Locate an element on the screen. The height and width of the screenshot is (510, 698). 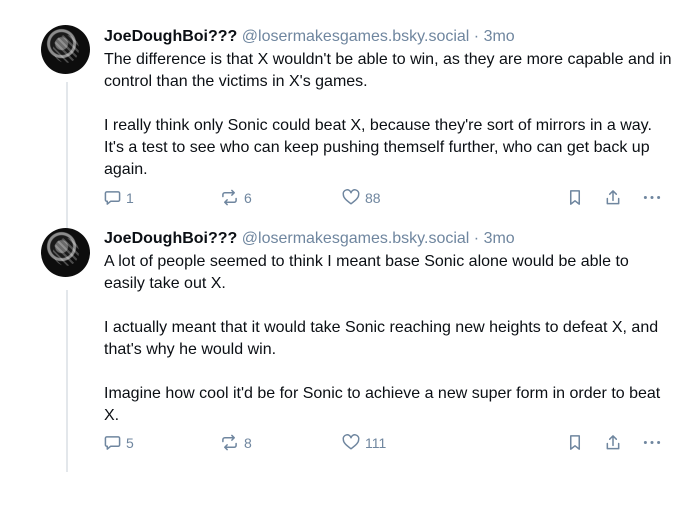
post-actions: 5 8 111 is located at coordinates (384, 445).